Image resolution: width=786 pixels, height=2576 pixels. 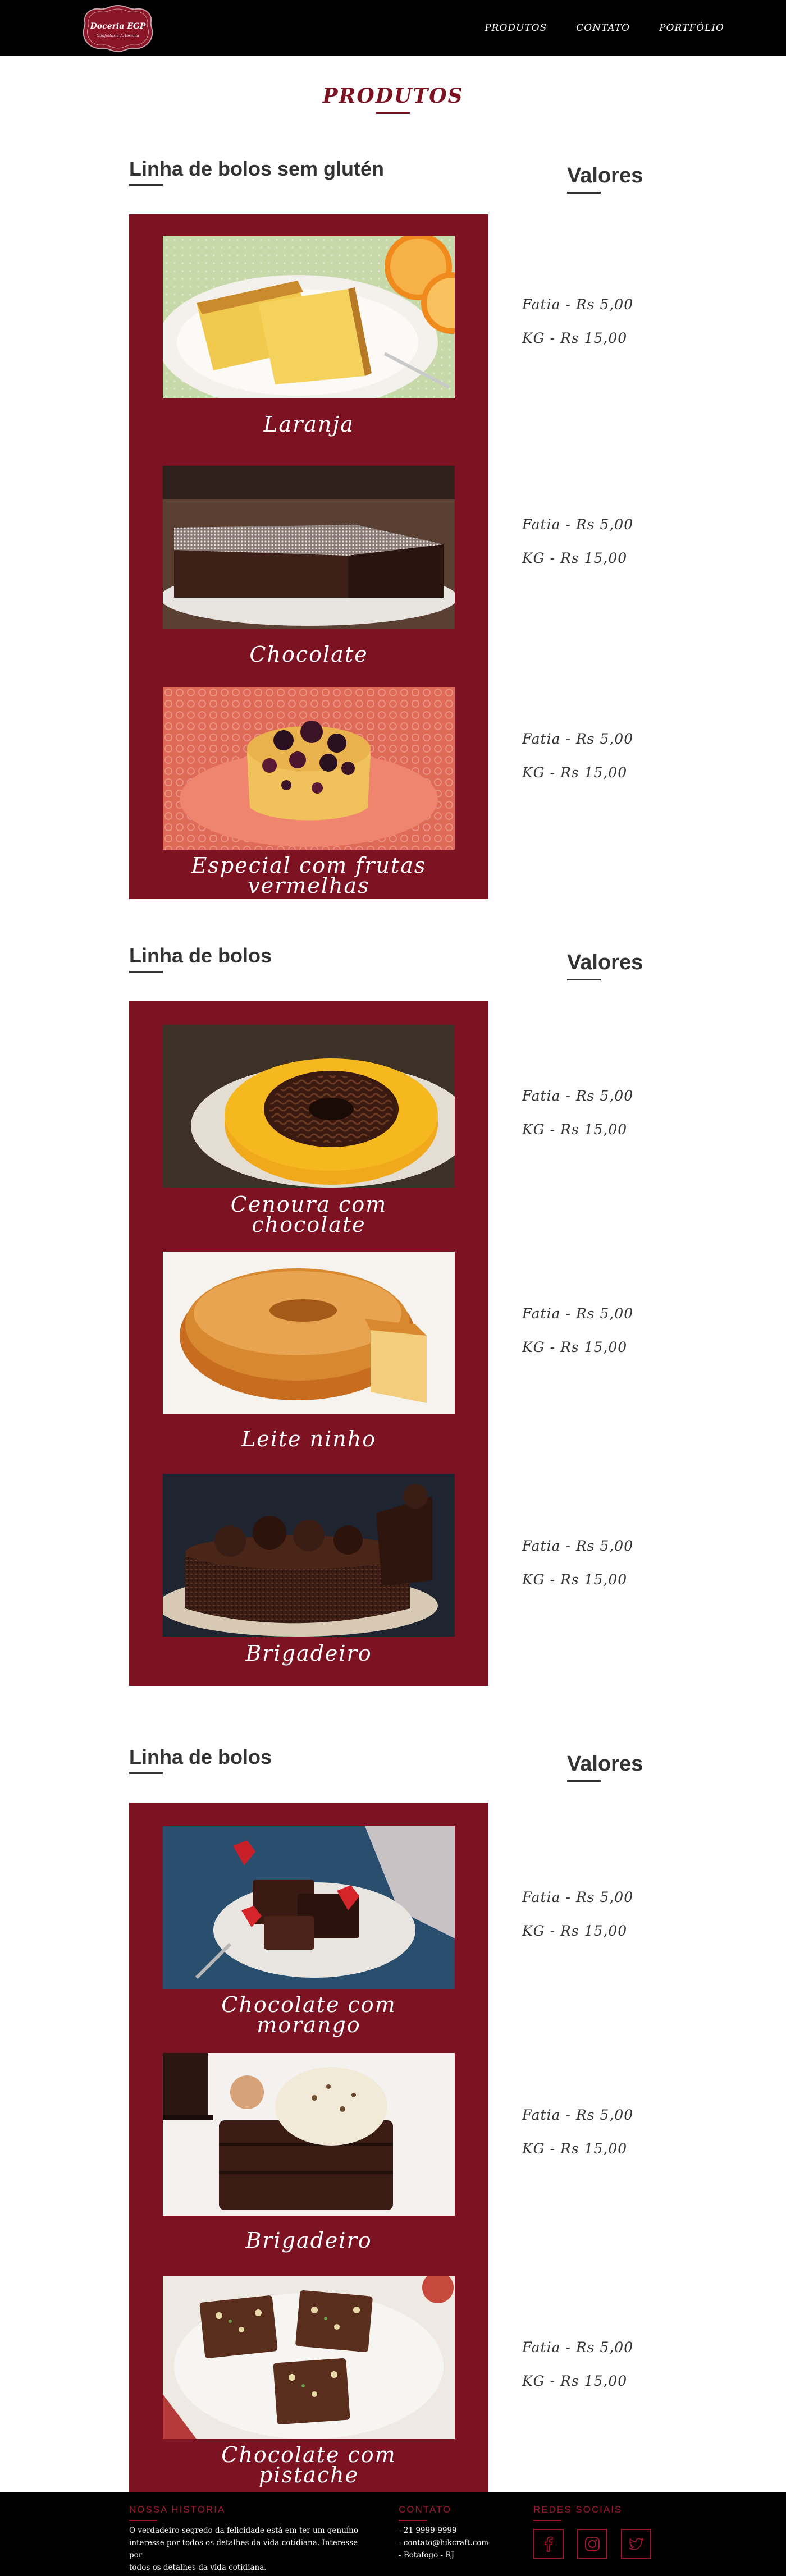 What do you see at coordinates (308, 2464) in the screenshot?
I see `product-name: Chocolate com pistache` at bounding box center [308, 2464].